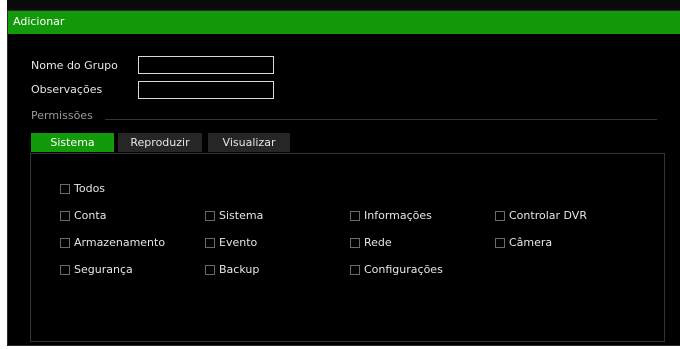 This screenshot has height=349, width=680. Describe the element at coordinates (65, 215) in the screenshot. I see `checkbox-conta-box` at that location.